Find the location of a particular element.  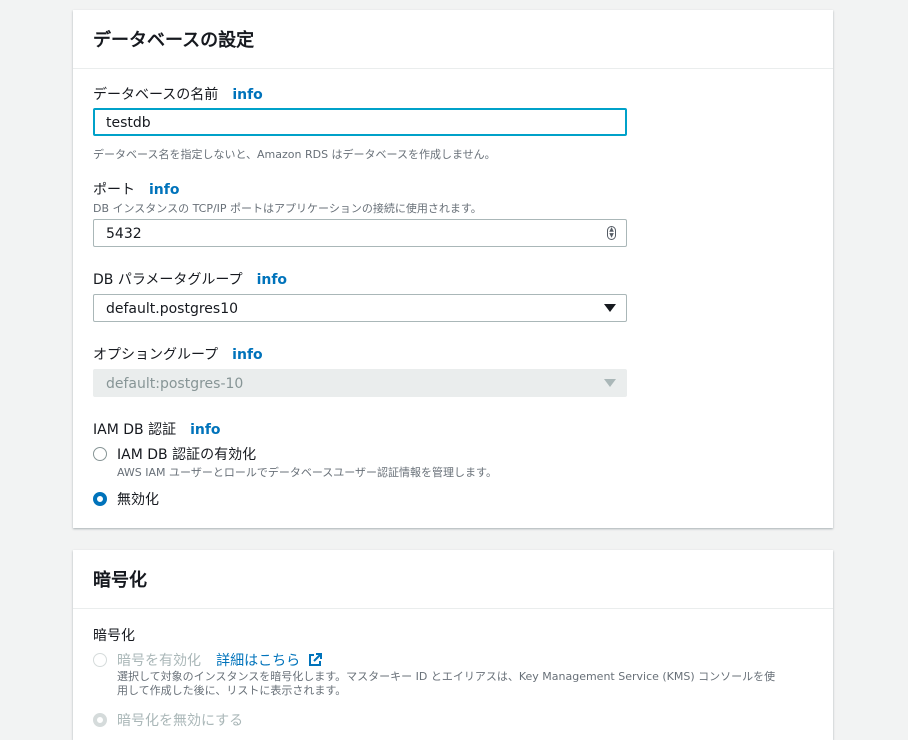

encryption-disable-radio is located at coordinates (100, 720).